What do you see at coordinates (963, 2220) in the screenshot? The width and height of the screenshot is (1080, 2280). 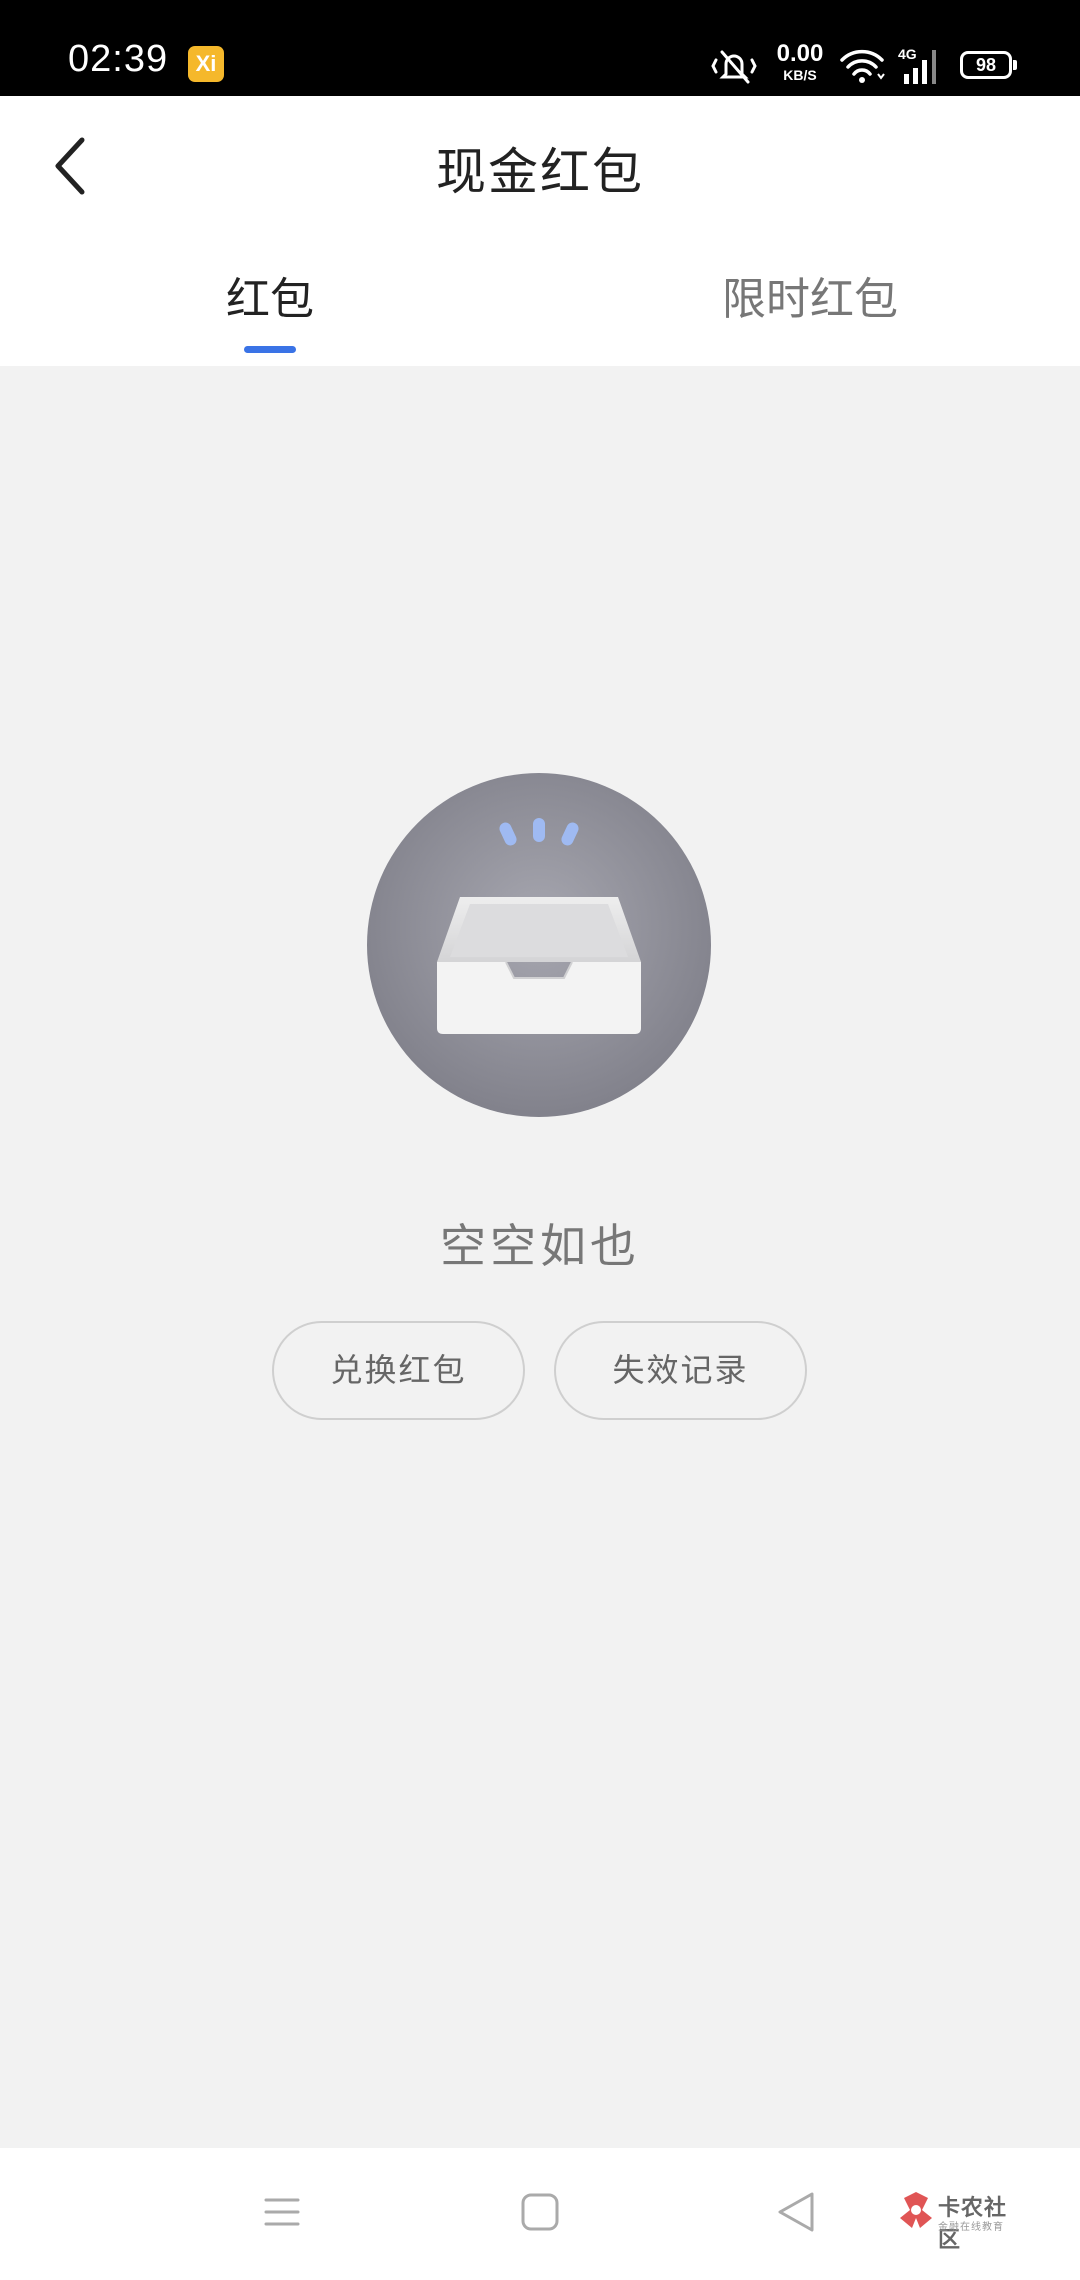 I see `watermark: 卡农社区 金融在线教育` at bounding box center [963, 2220].